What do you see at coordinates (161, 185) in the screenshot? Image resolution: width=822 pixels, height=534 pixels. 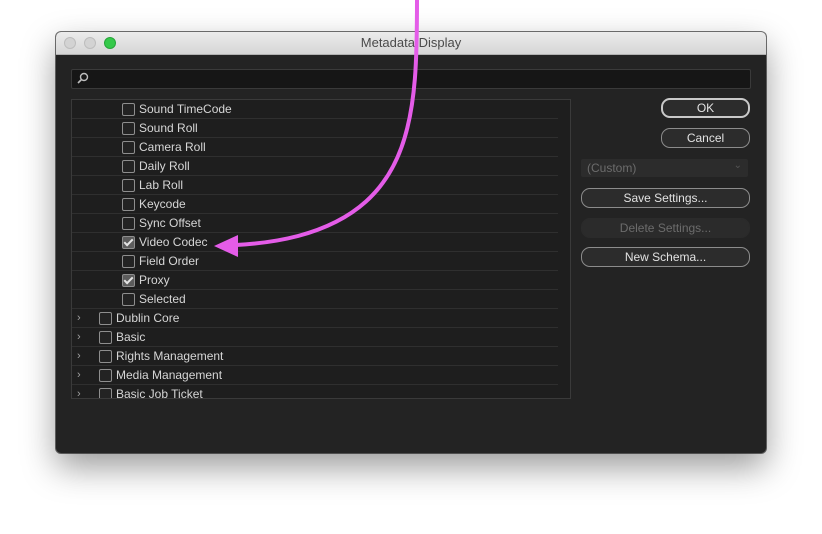 I see `list-item-label: Lab Roll` at bounding box center [161, 185].